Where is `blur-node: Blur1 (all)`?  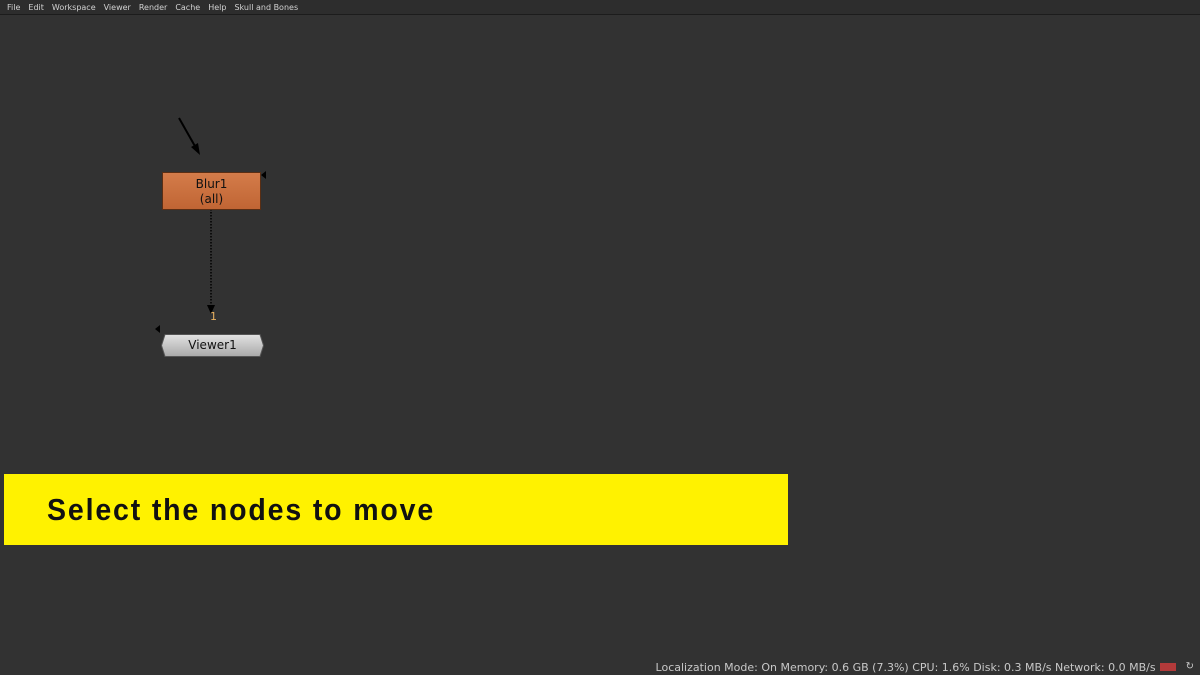 blur-node: Blur1 (all) is located at coordinates (211, 191).